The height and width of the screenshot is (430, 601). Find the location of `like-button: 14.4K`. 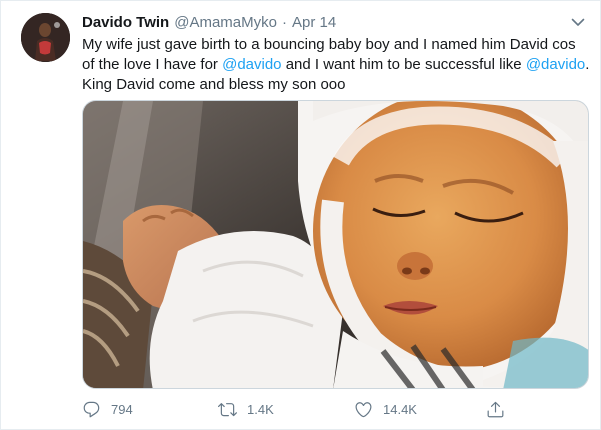

like-button: 14.4K is located at coordinates (385, 409).